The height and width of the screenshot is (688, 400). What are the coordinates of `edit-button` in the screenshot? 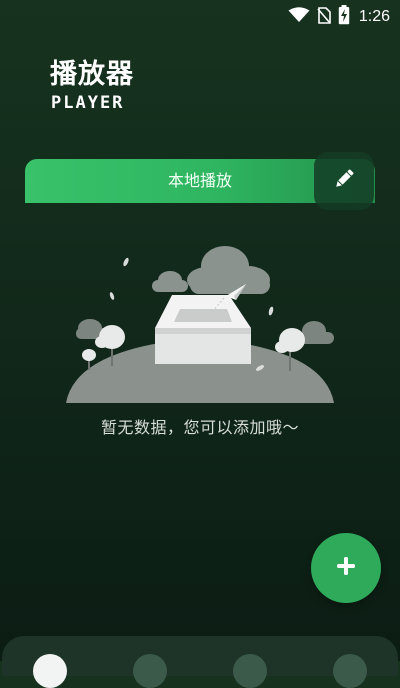 It's located at (344, 181).